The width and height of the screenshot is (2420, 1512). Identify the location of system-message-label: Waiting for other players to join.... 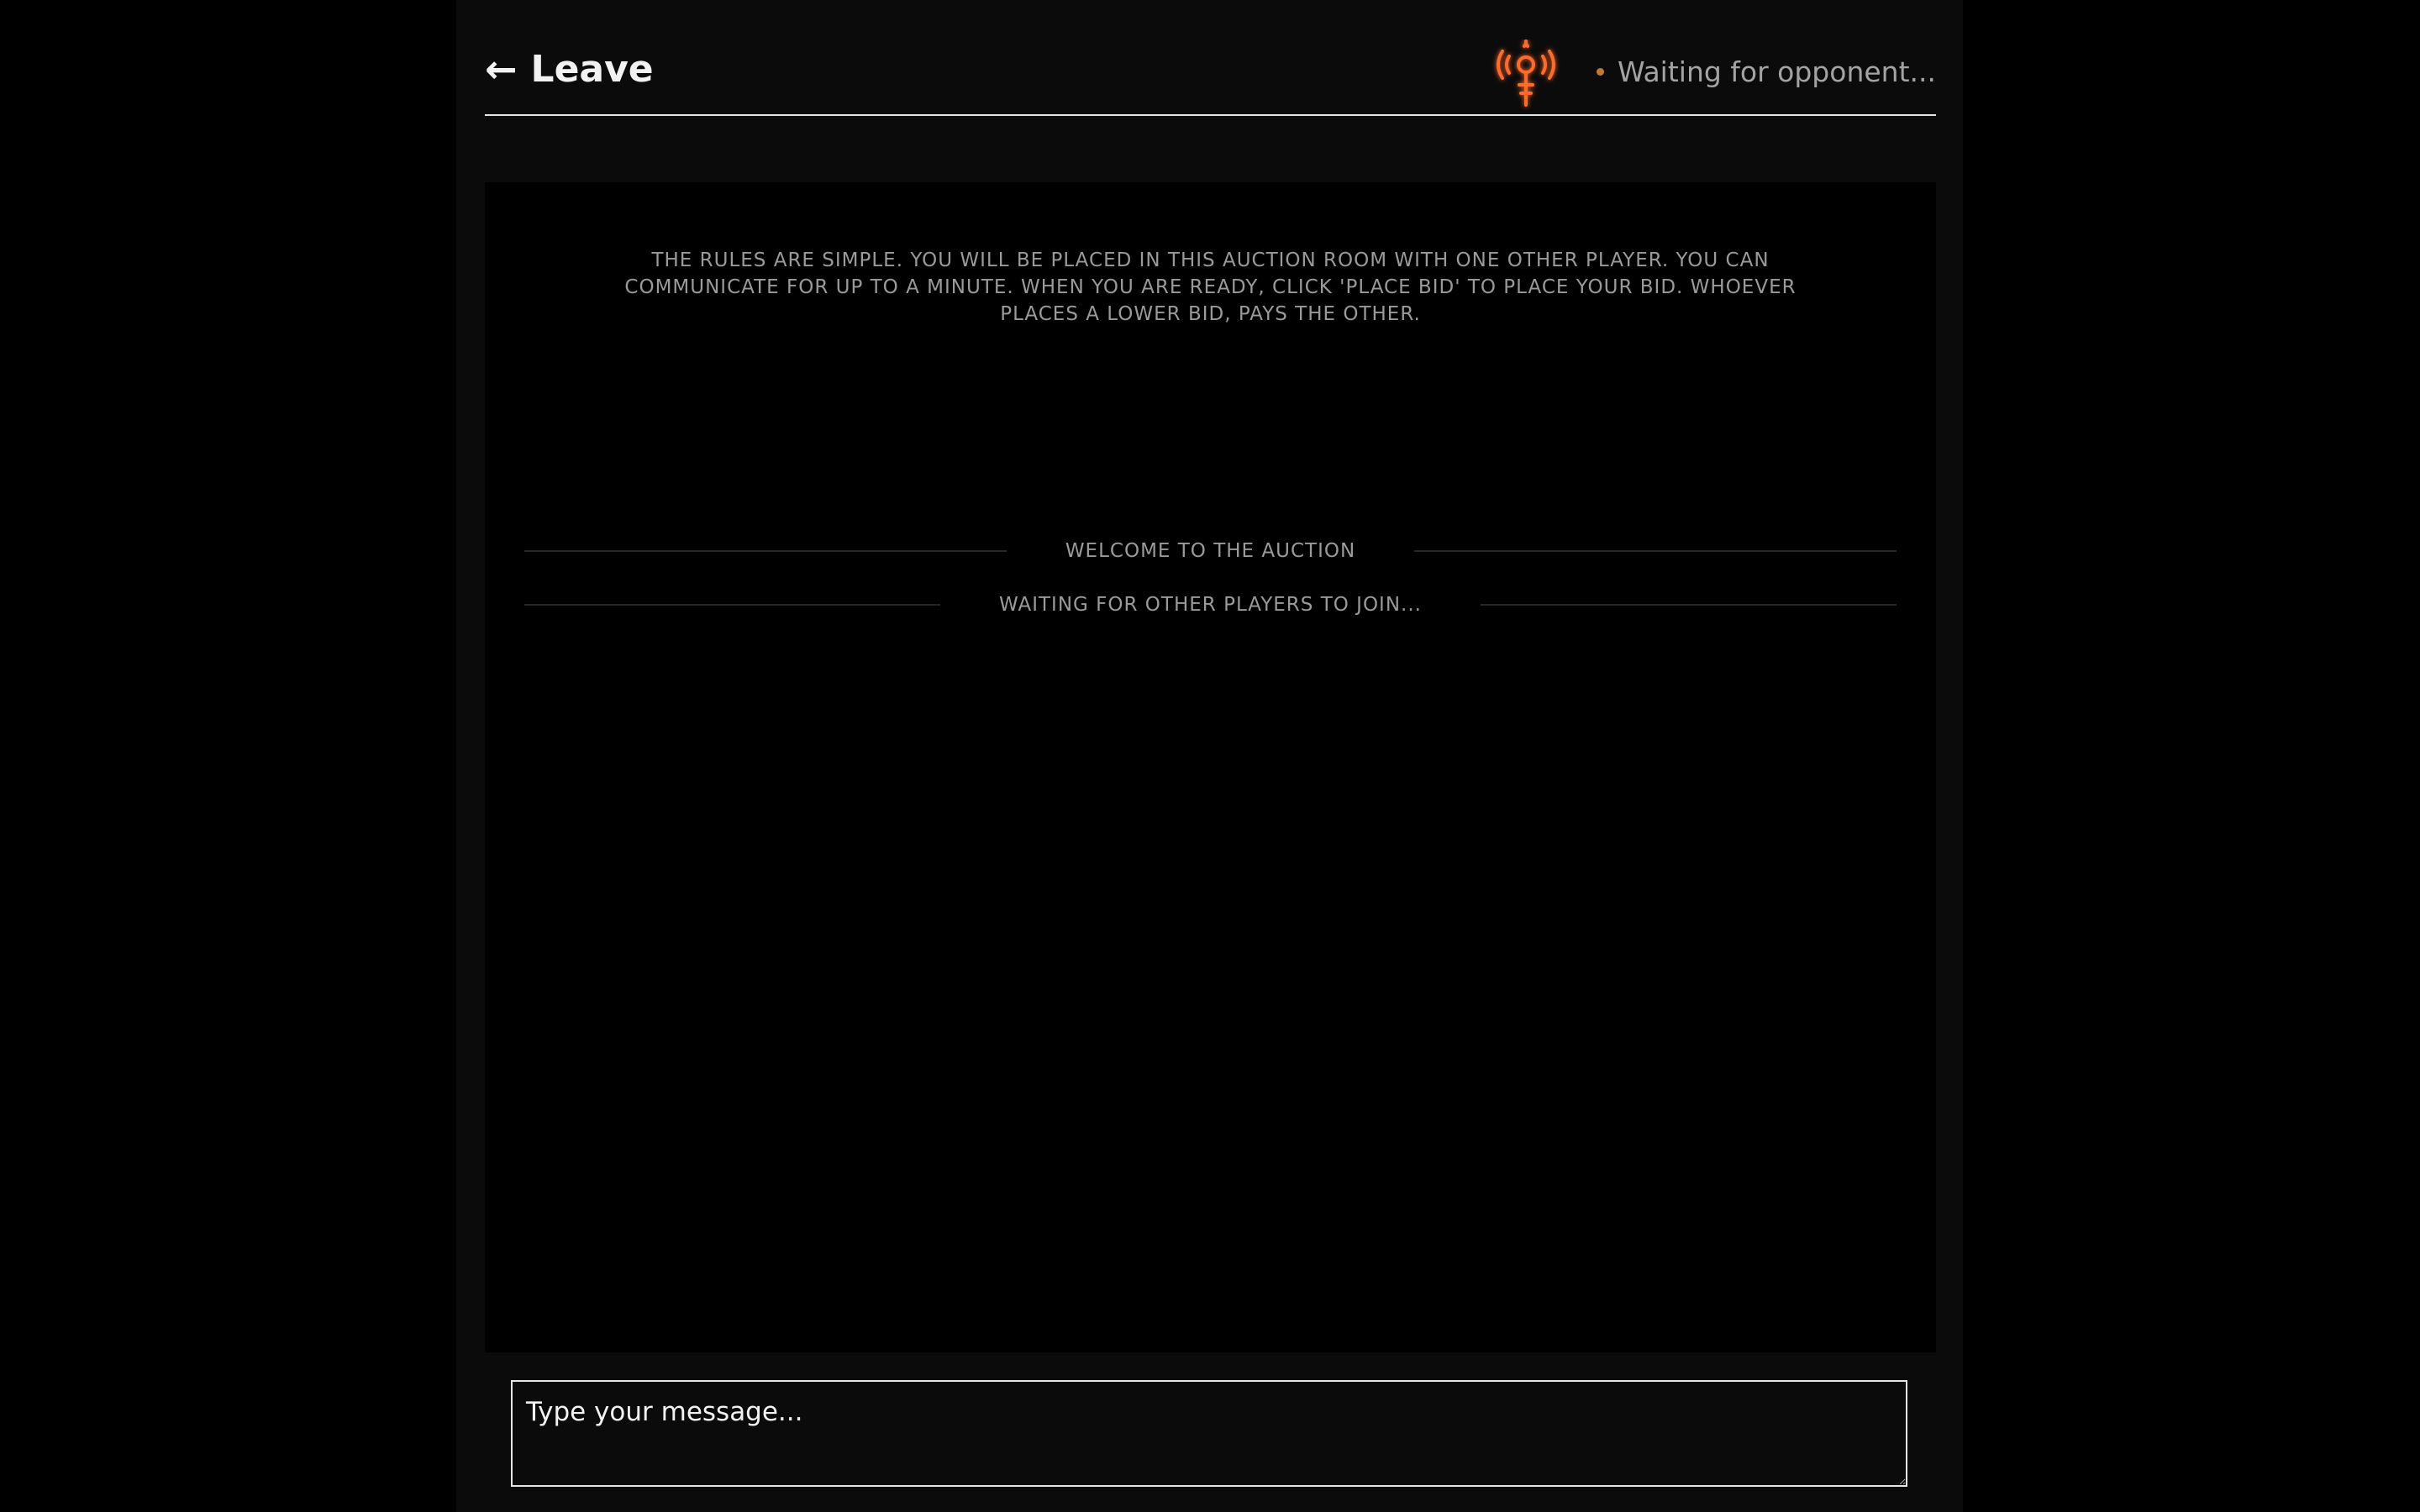
(1210, 605).